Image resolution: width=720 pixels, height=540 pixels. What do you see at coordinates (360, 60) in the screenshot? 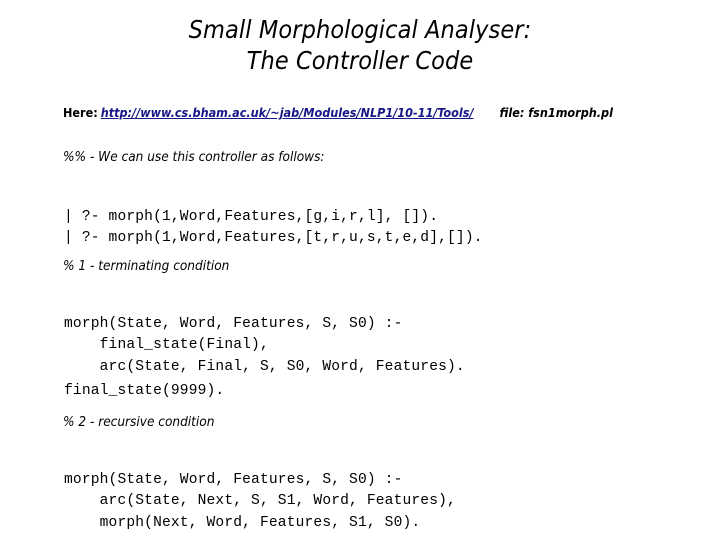
I see `page-title-line-2: The Controller Code` at bounding box center [360, 60].